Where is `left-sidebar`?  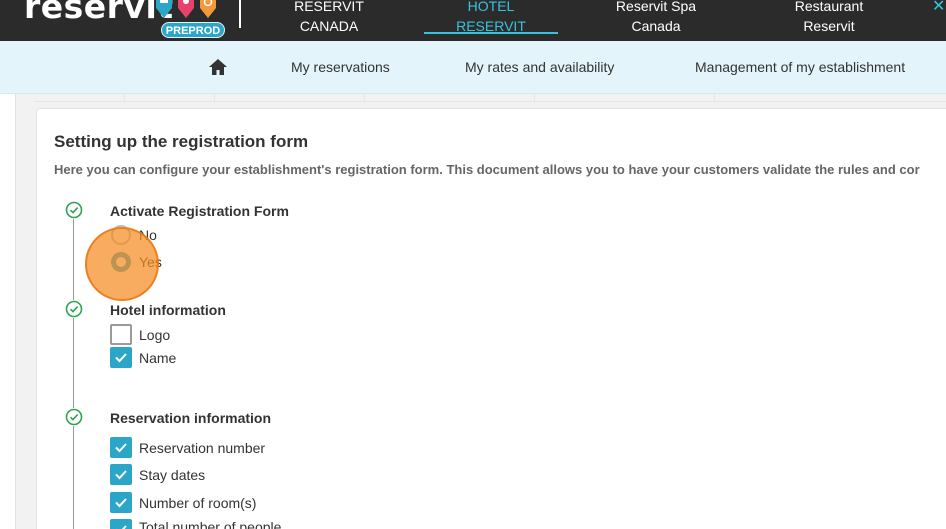
left-sidebar is located at coordinates (8, 311).